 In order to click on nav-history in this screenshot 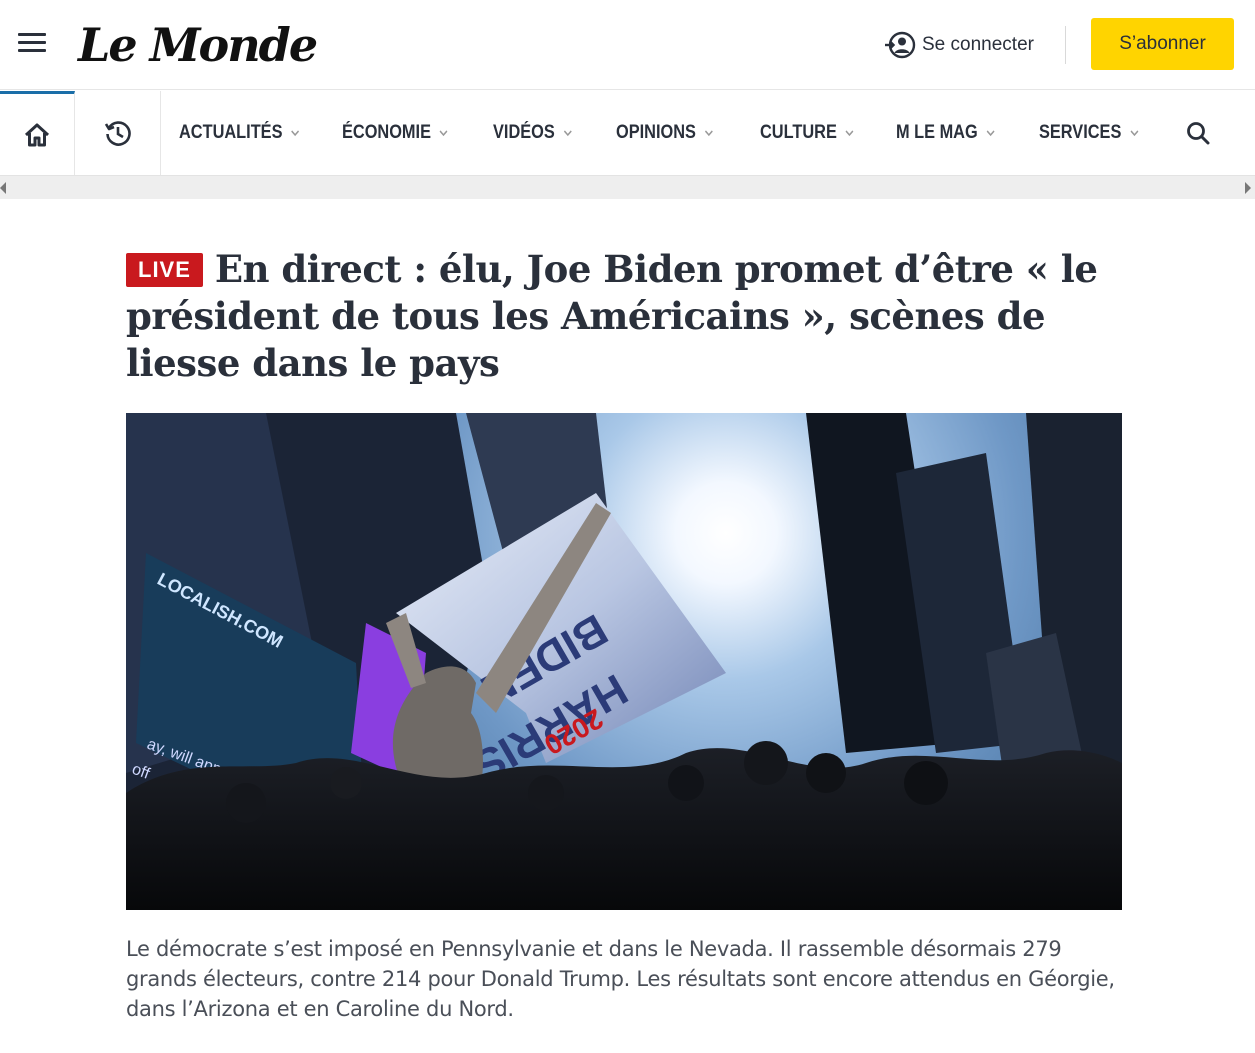, I will do `click(118, 133)`.